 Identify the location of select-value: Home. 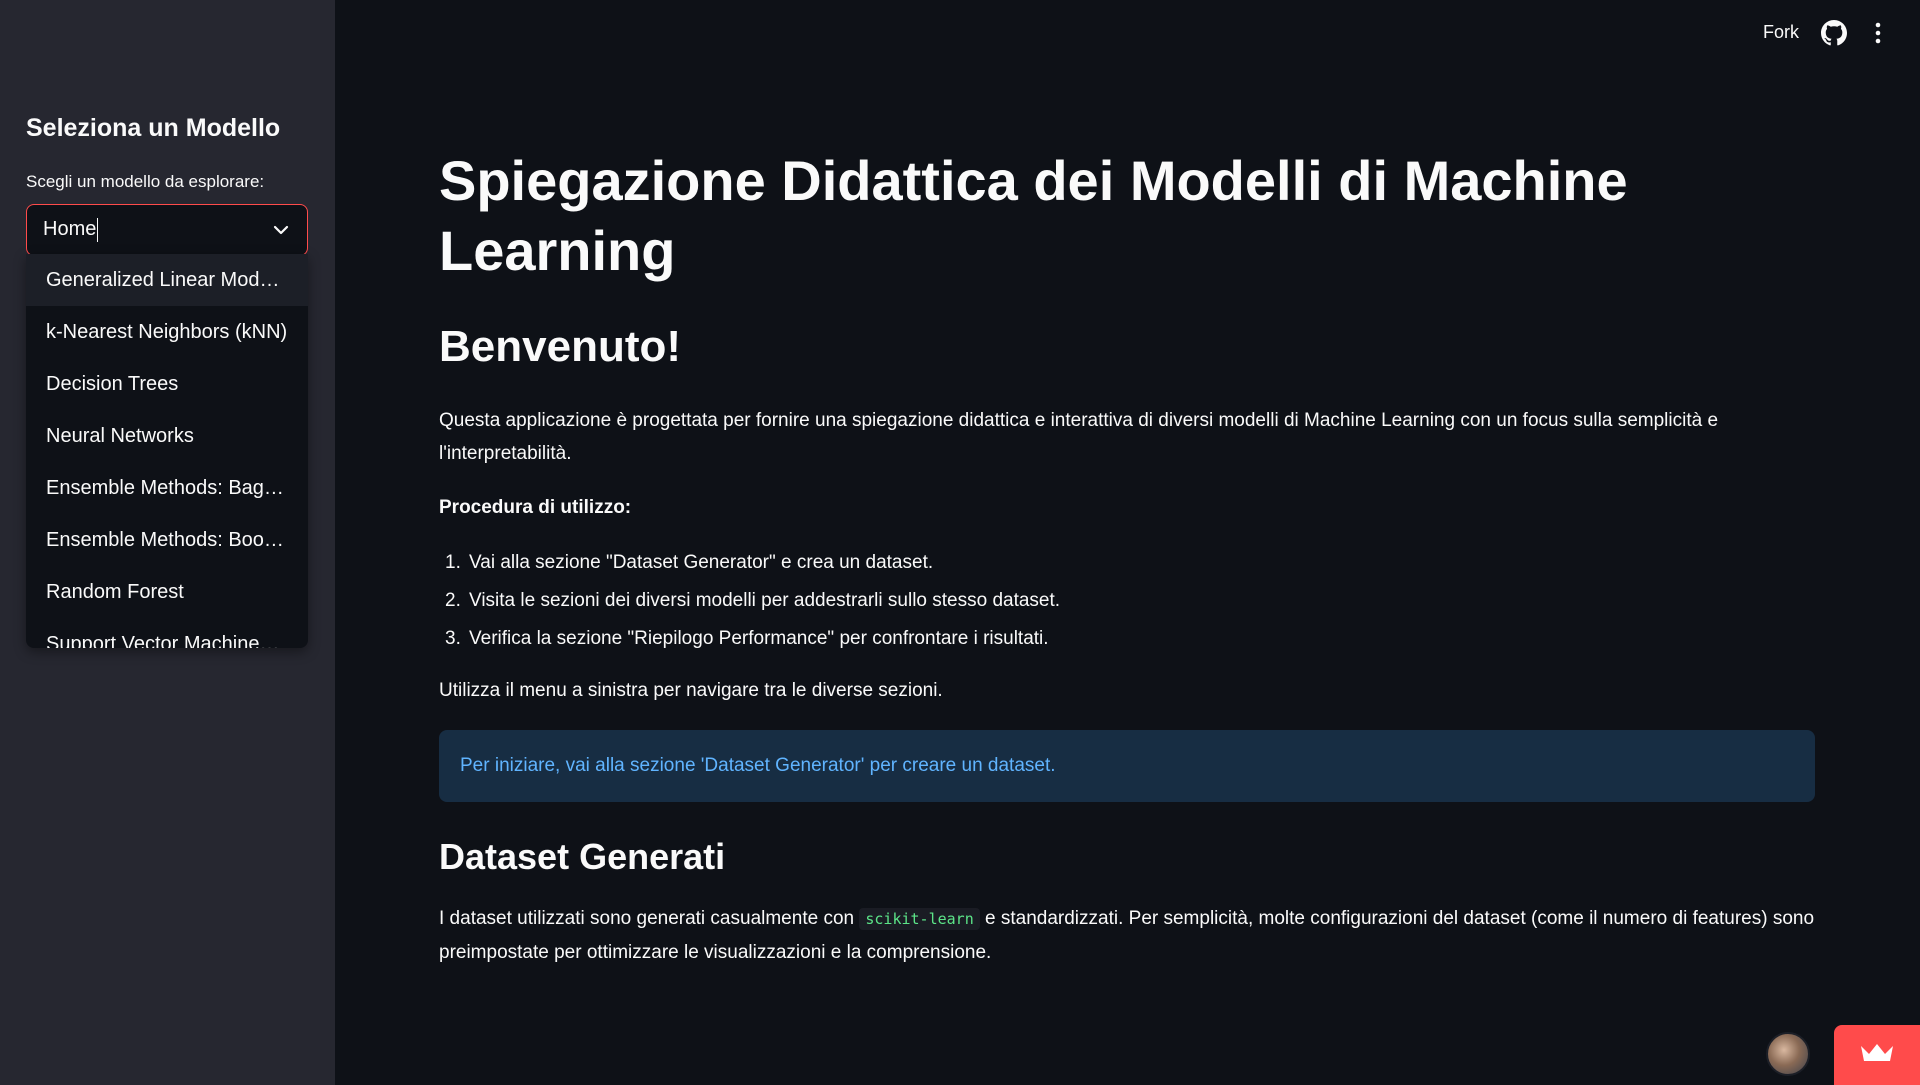
(69, 229).